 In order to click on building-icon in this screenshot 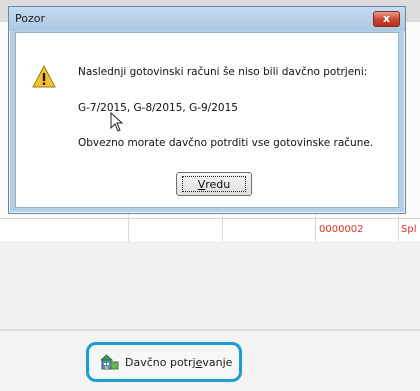, I will do `click(109, 362)`.